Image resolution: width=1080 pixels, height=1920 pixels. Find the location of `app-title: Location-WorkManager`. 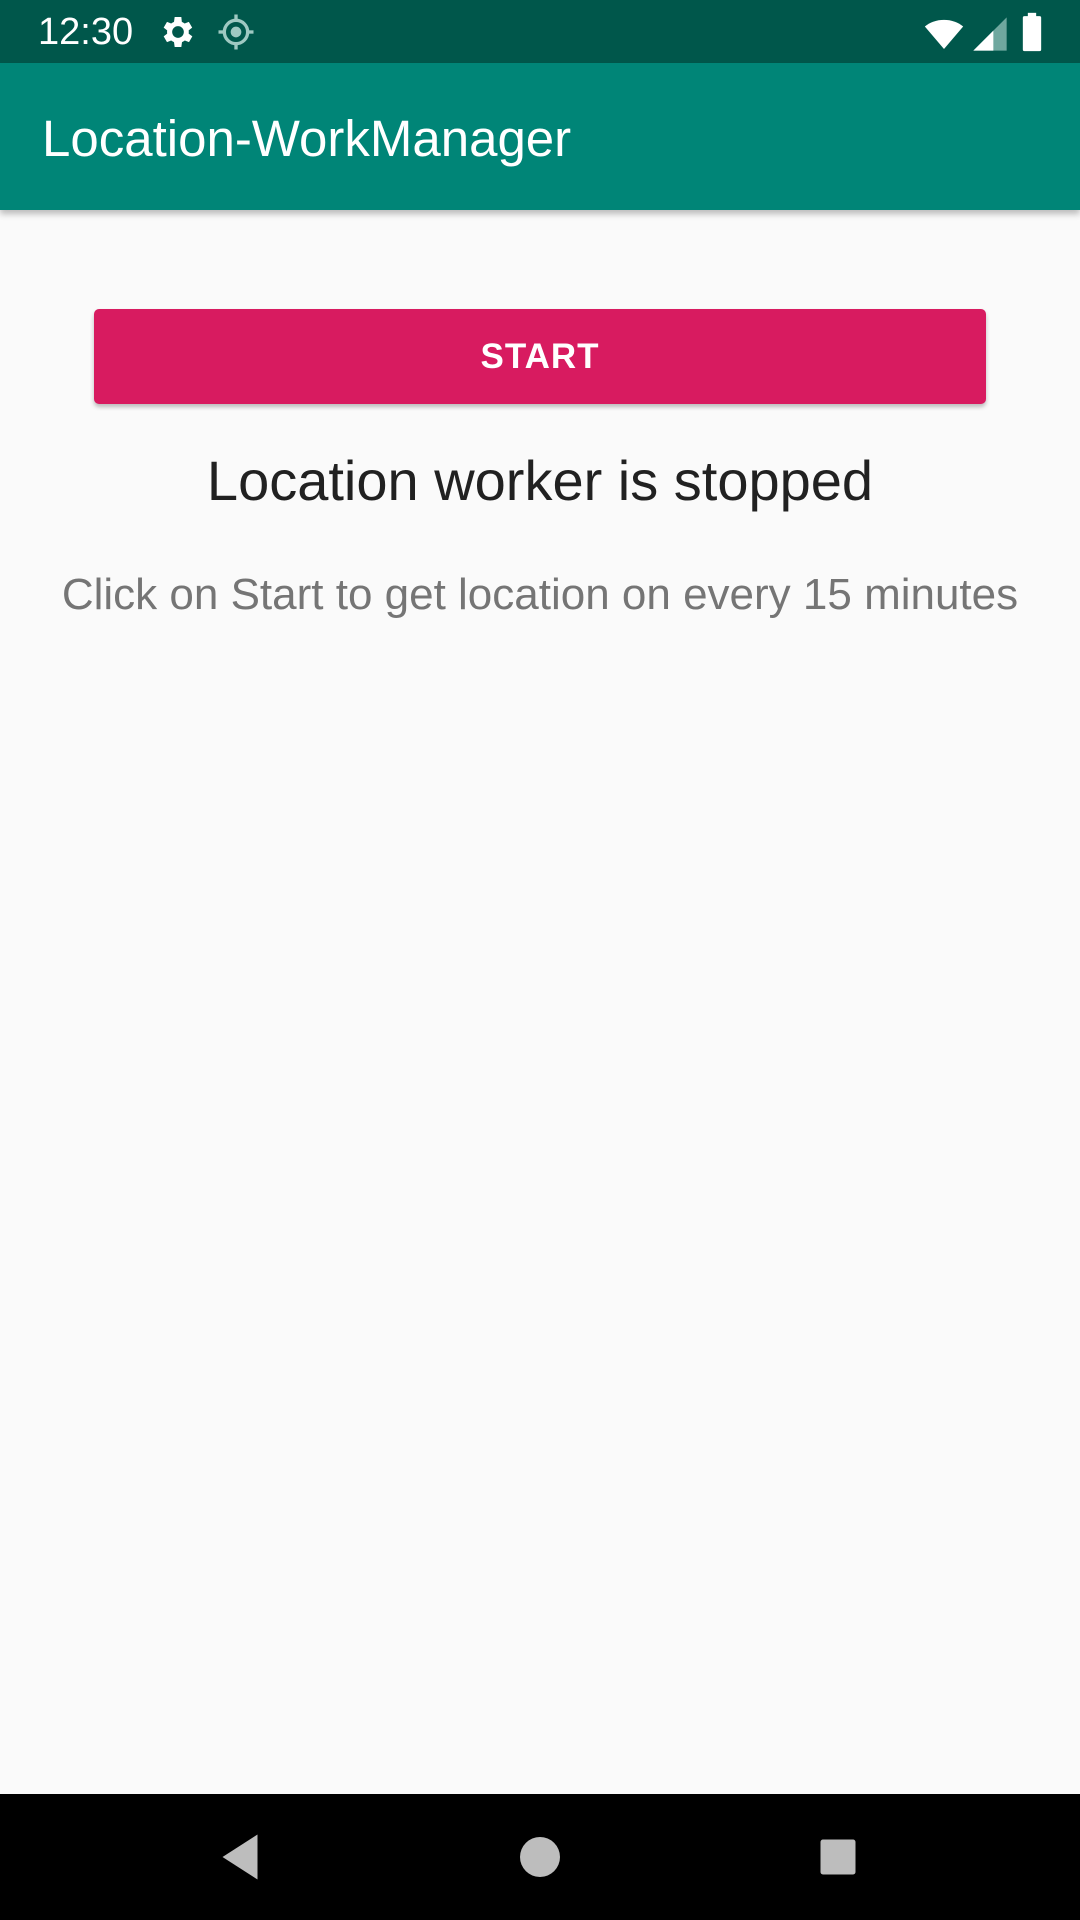

app-title: Location-WorkManager is located at coordinates (307, 138).